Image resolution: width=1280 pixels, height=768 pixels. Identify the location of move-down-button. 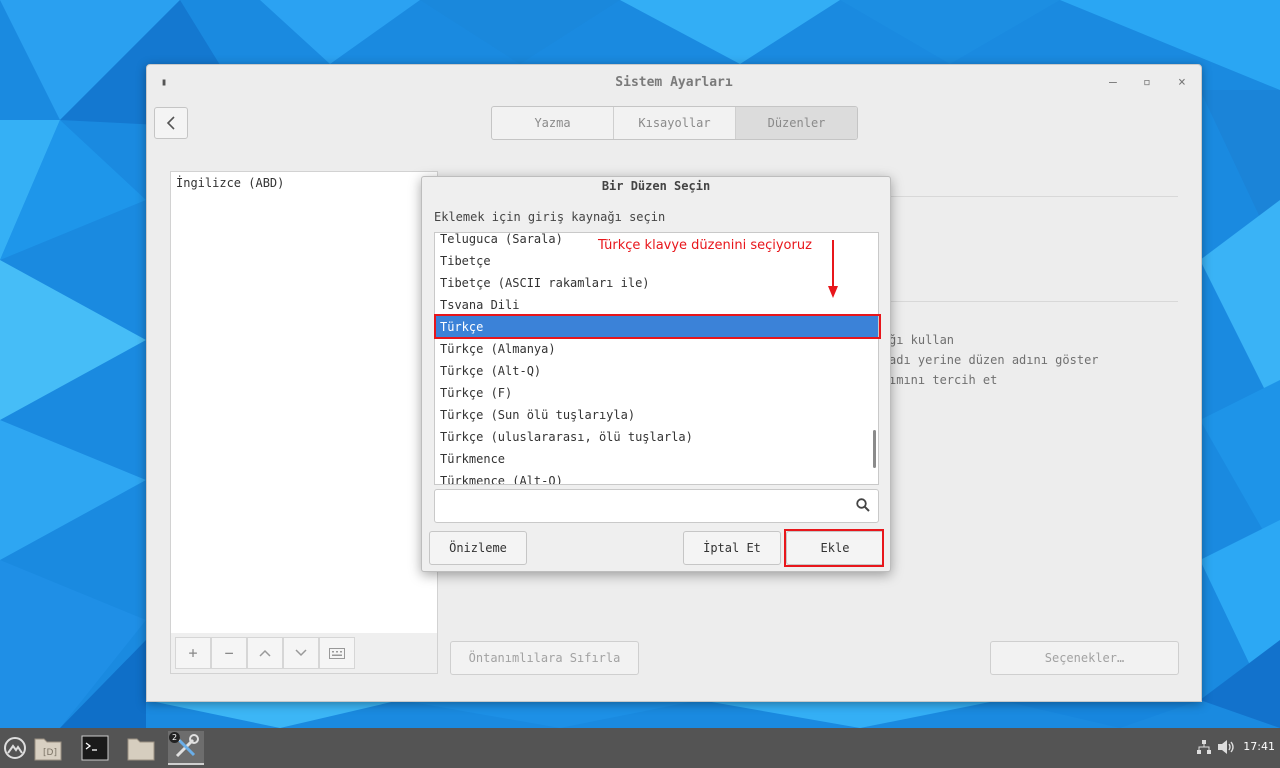
(301, 653).